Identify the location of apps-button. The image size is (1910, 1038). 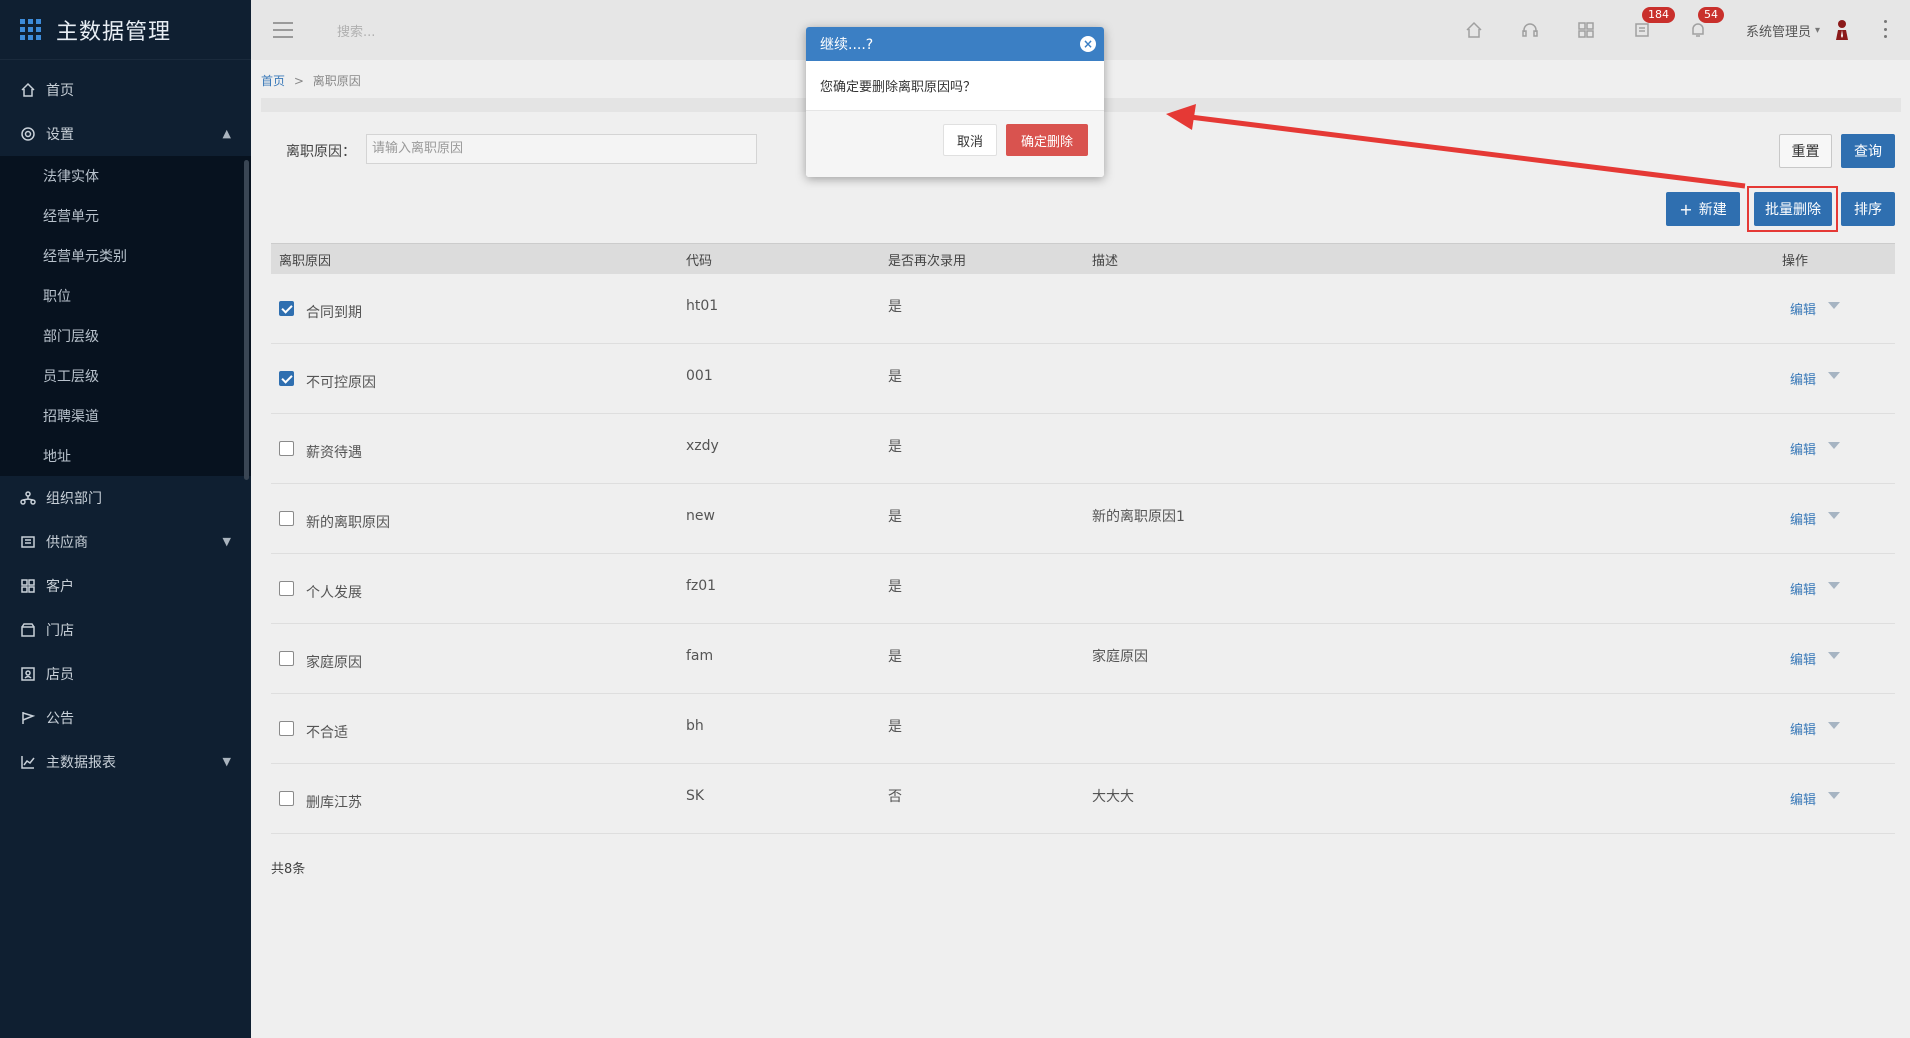
(1586, 30).